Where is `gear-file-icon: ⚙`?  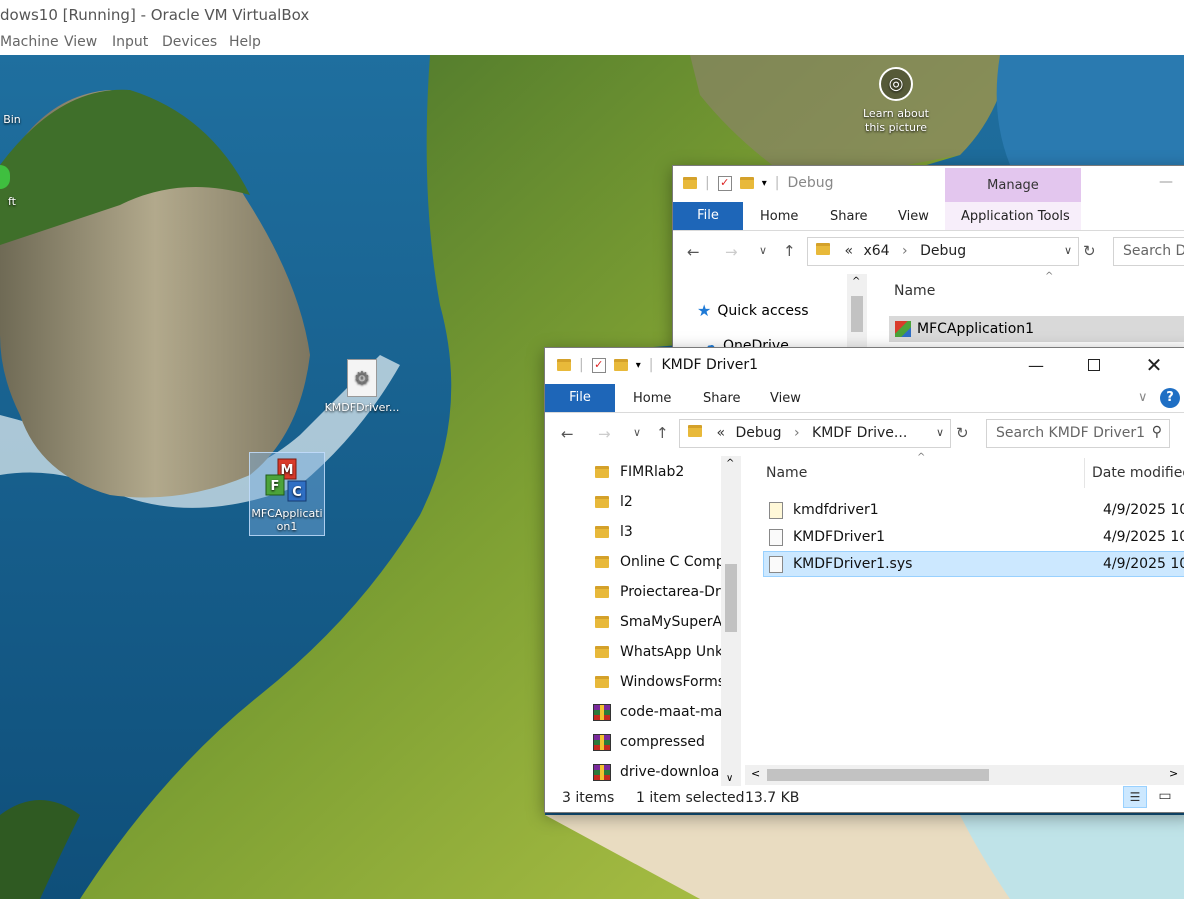
gear-file-icon: ⚙ is located at coordinates (362, 378).